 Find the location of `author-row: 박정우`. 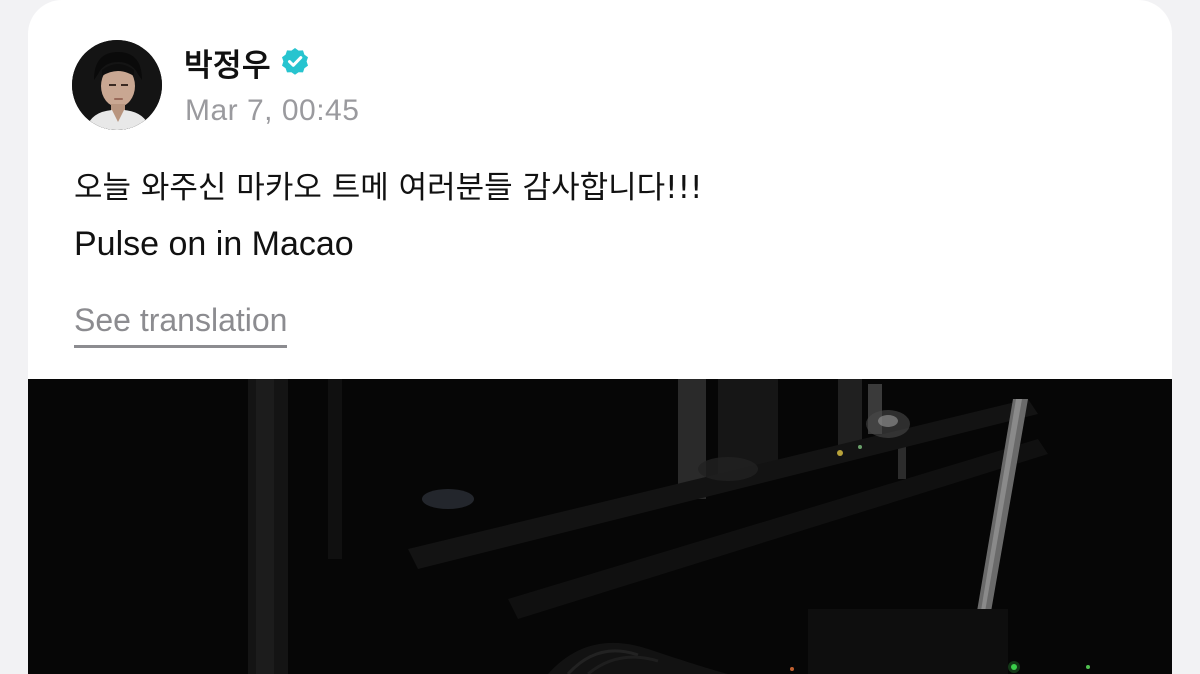

author-row: 박정우 is located at coordinates (247, 62).